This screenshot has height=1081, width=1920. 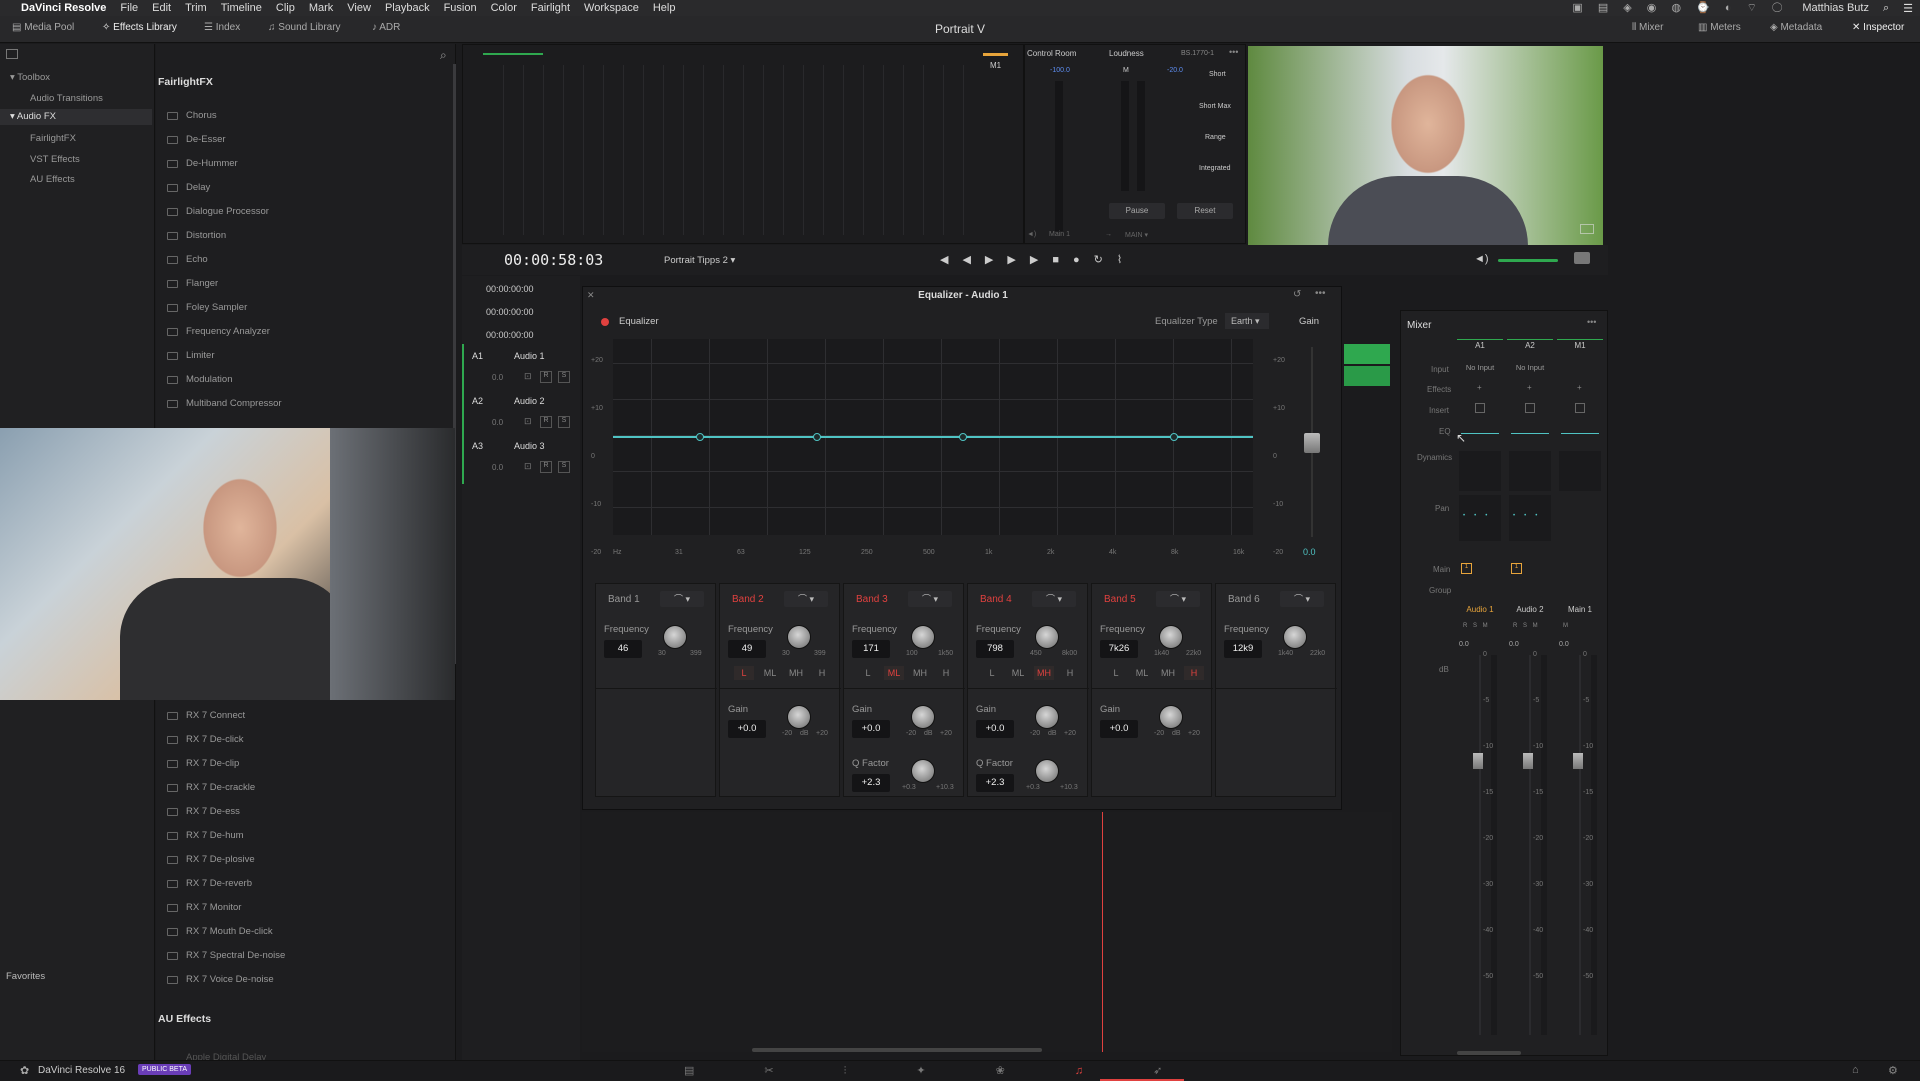 What do you see at coordinates (930, 599) in the screenshot?
I see `band-3-shape-select: ⌒ ▾` at bounding box center [930, 599].